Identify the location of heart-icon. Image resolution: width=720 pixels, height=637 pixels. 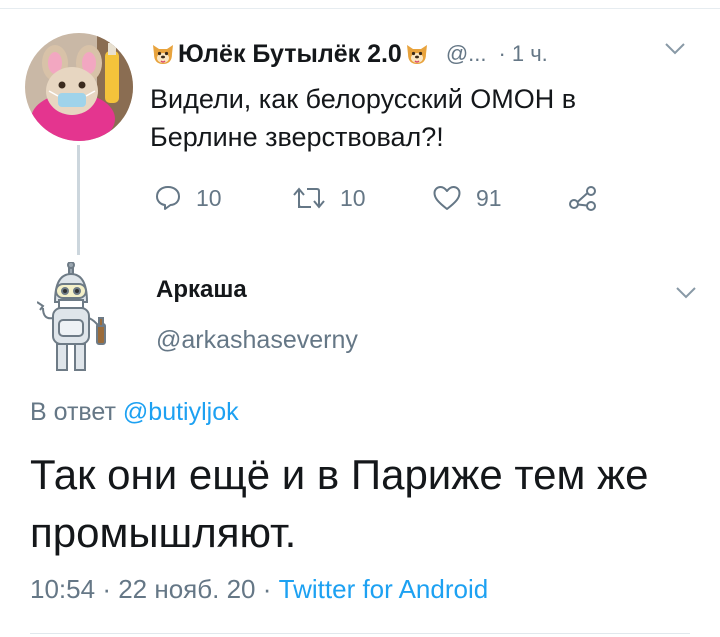
(447, 198).